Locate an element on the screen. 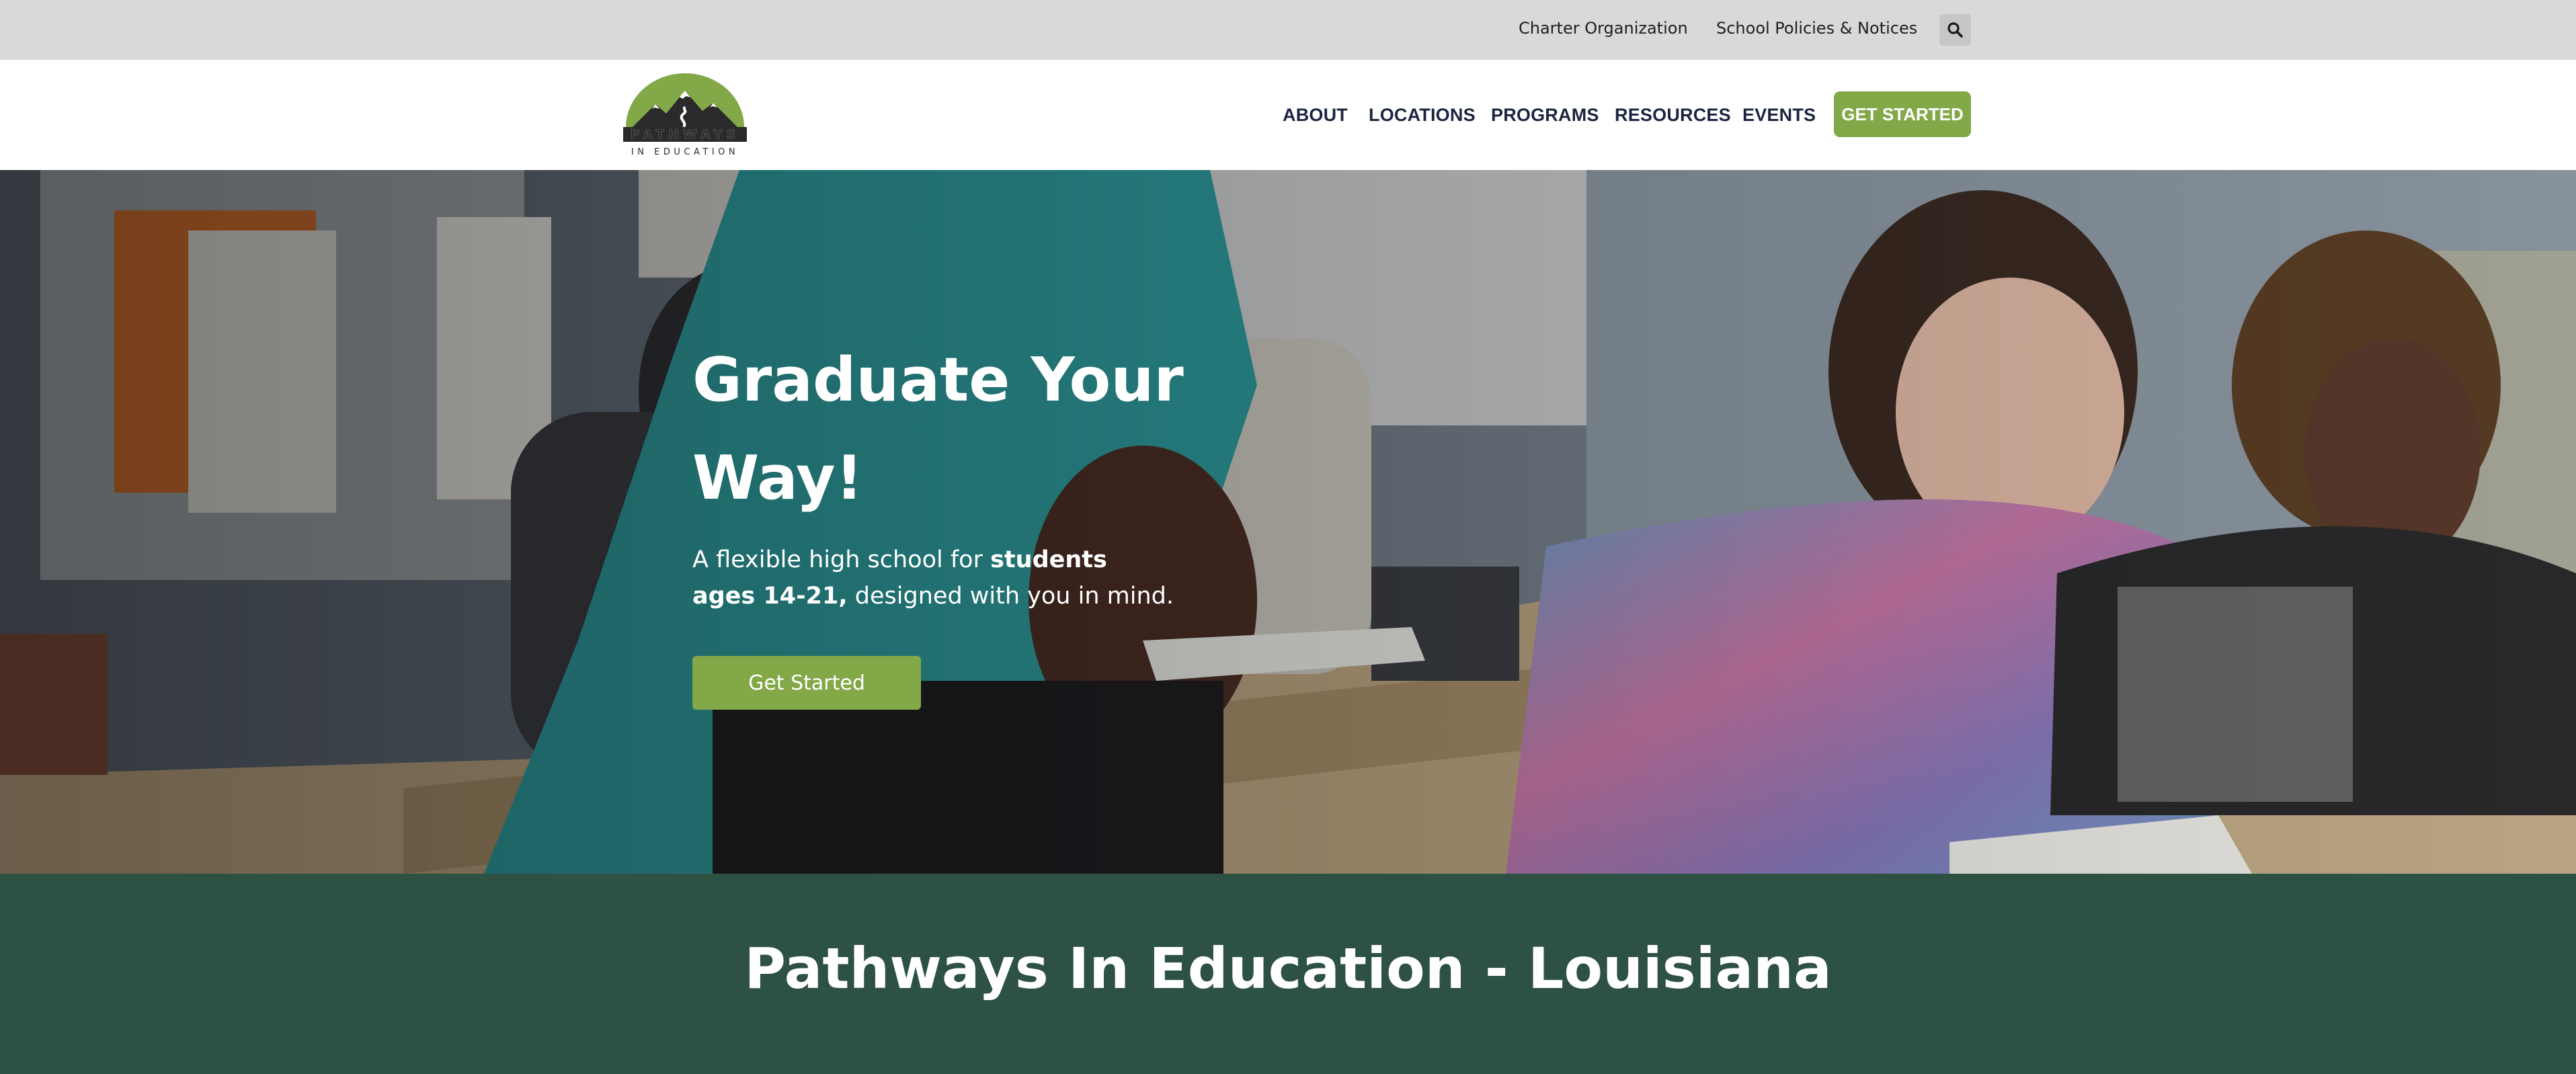  get-started-hero-button: Get Started is located at coordinates (806, 683).